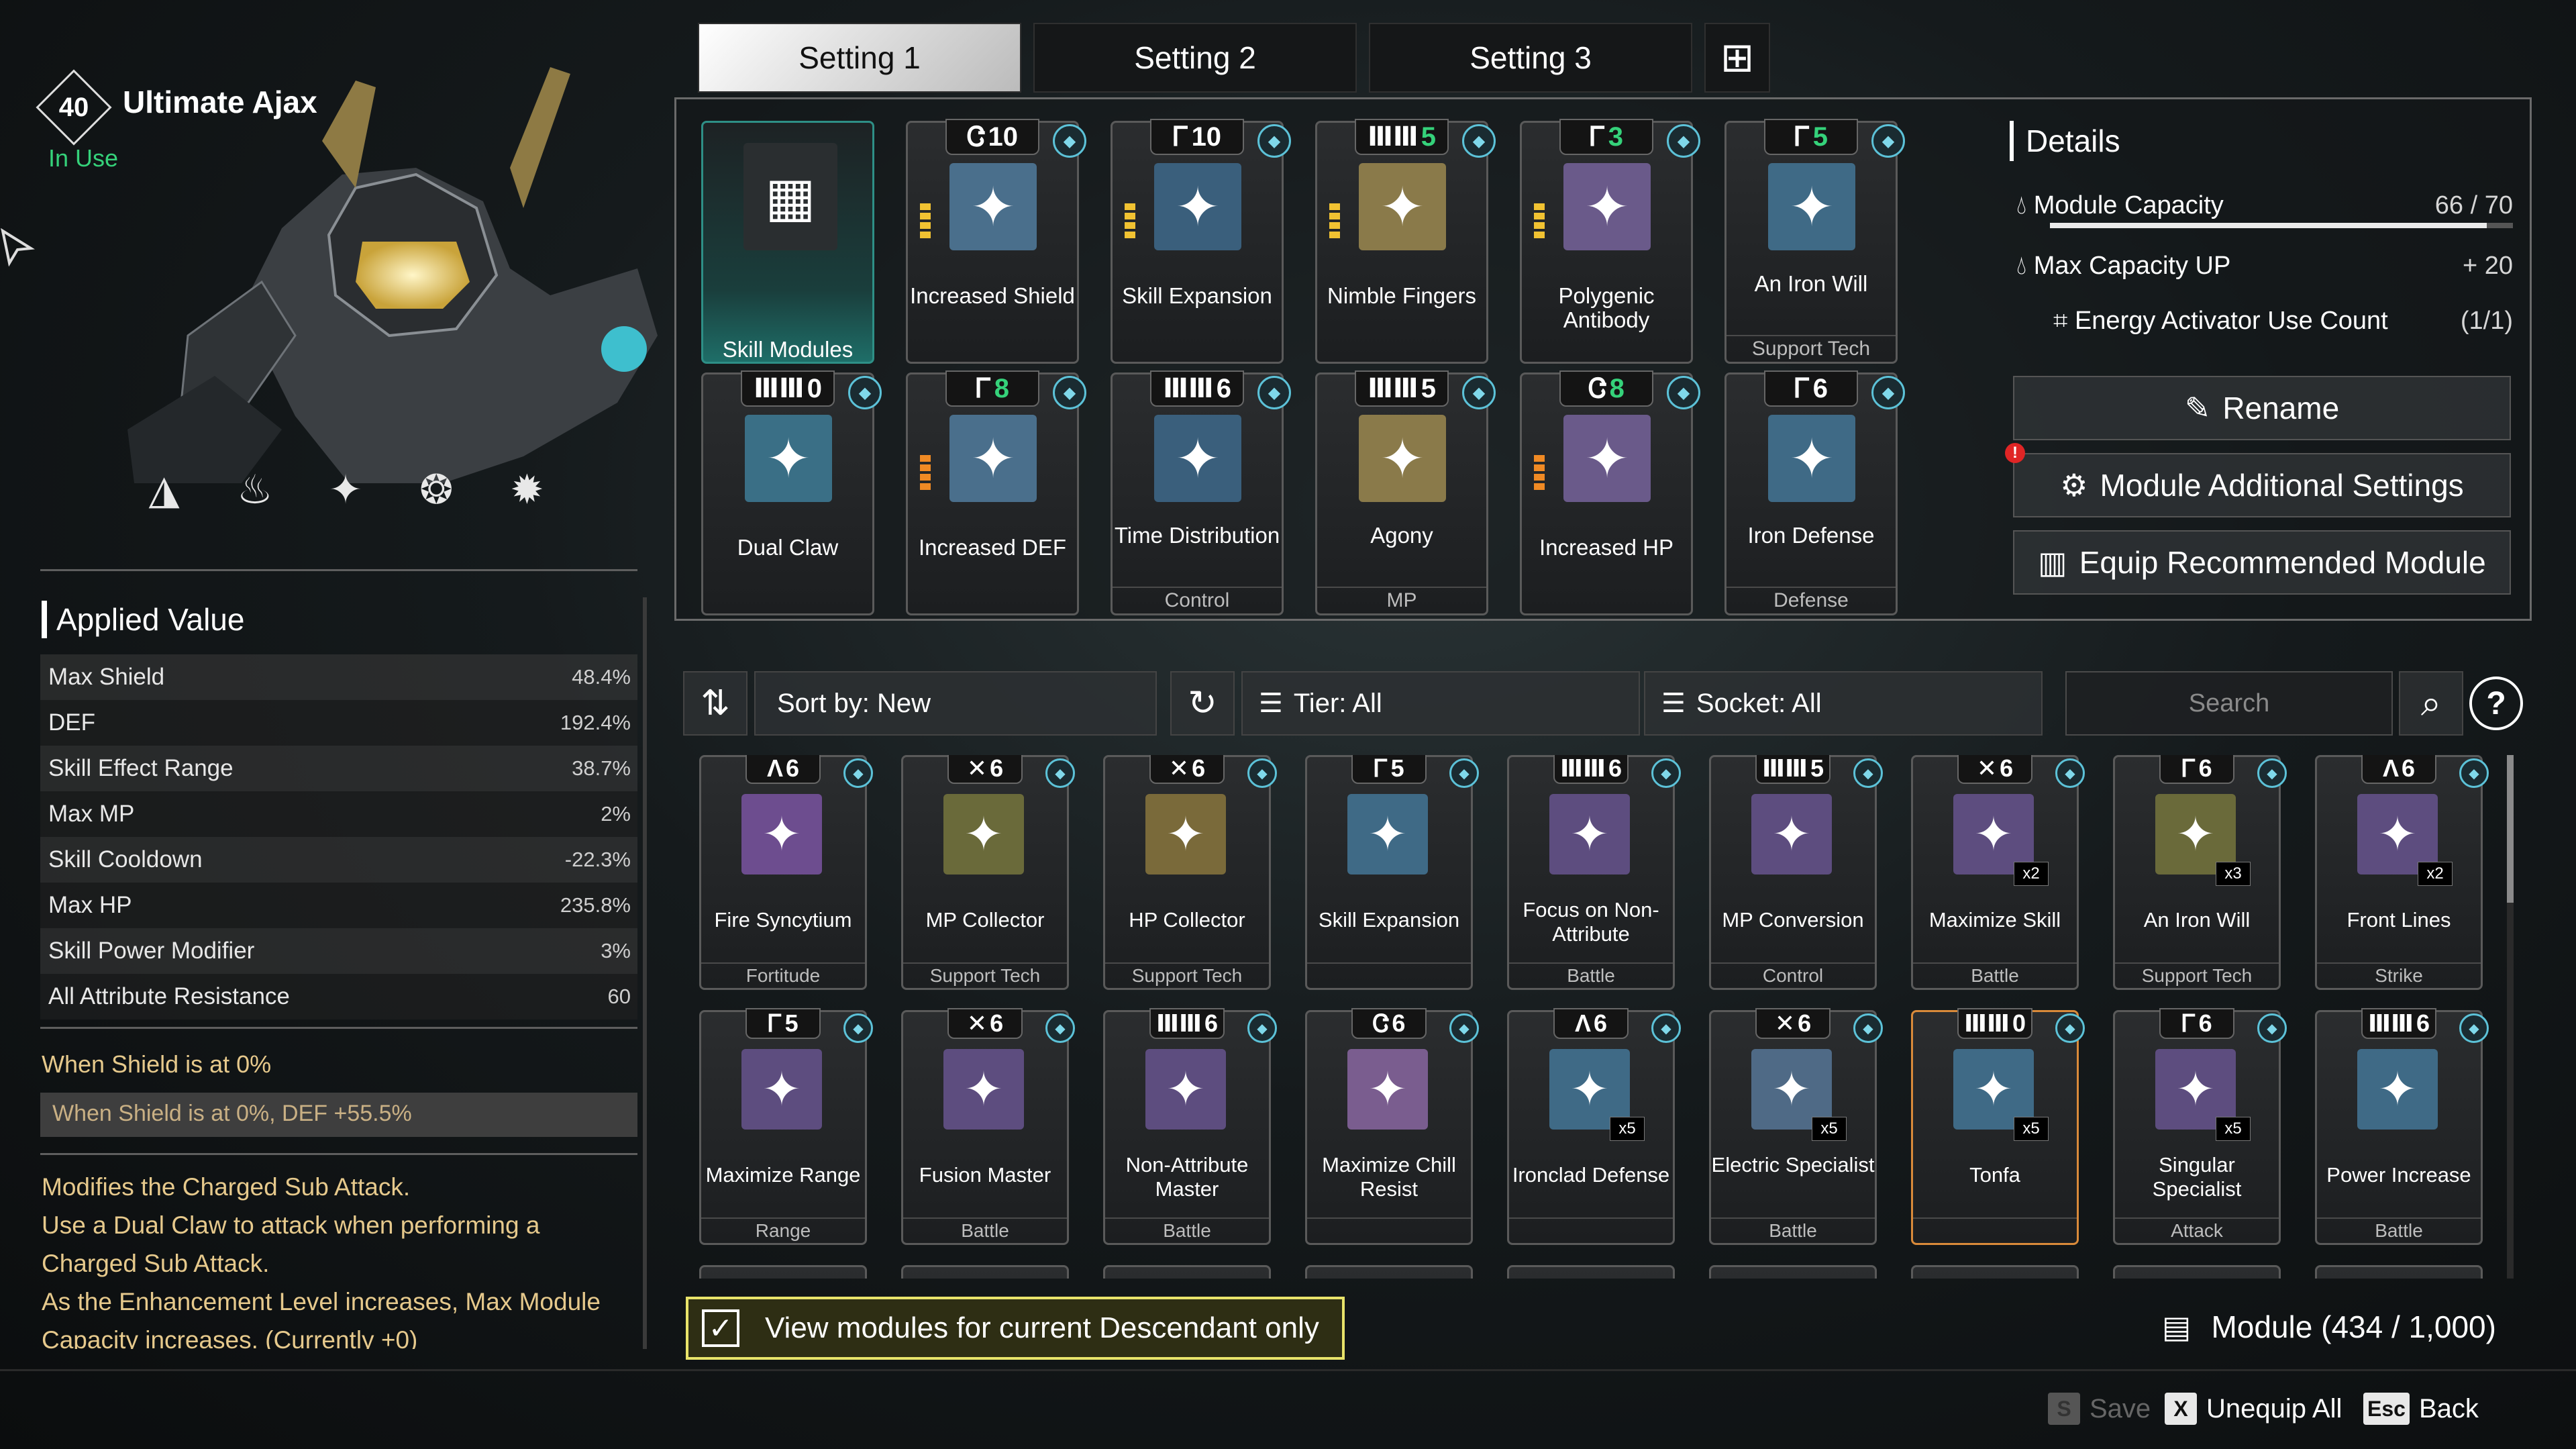 This screenshot has width=2576, height=1449. What do you see at coordinates (985, 1023) in the screenshot?
I see `socket-cost-tag: ✕ 6` at bounding box center [985, 1023].